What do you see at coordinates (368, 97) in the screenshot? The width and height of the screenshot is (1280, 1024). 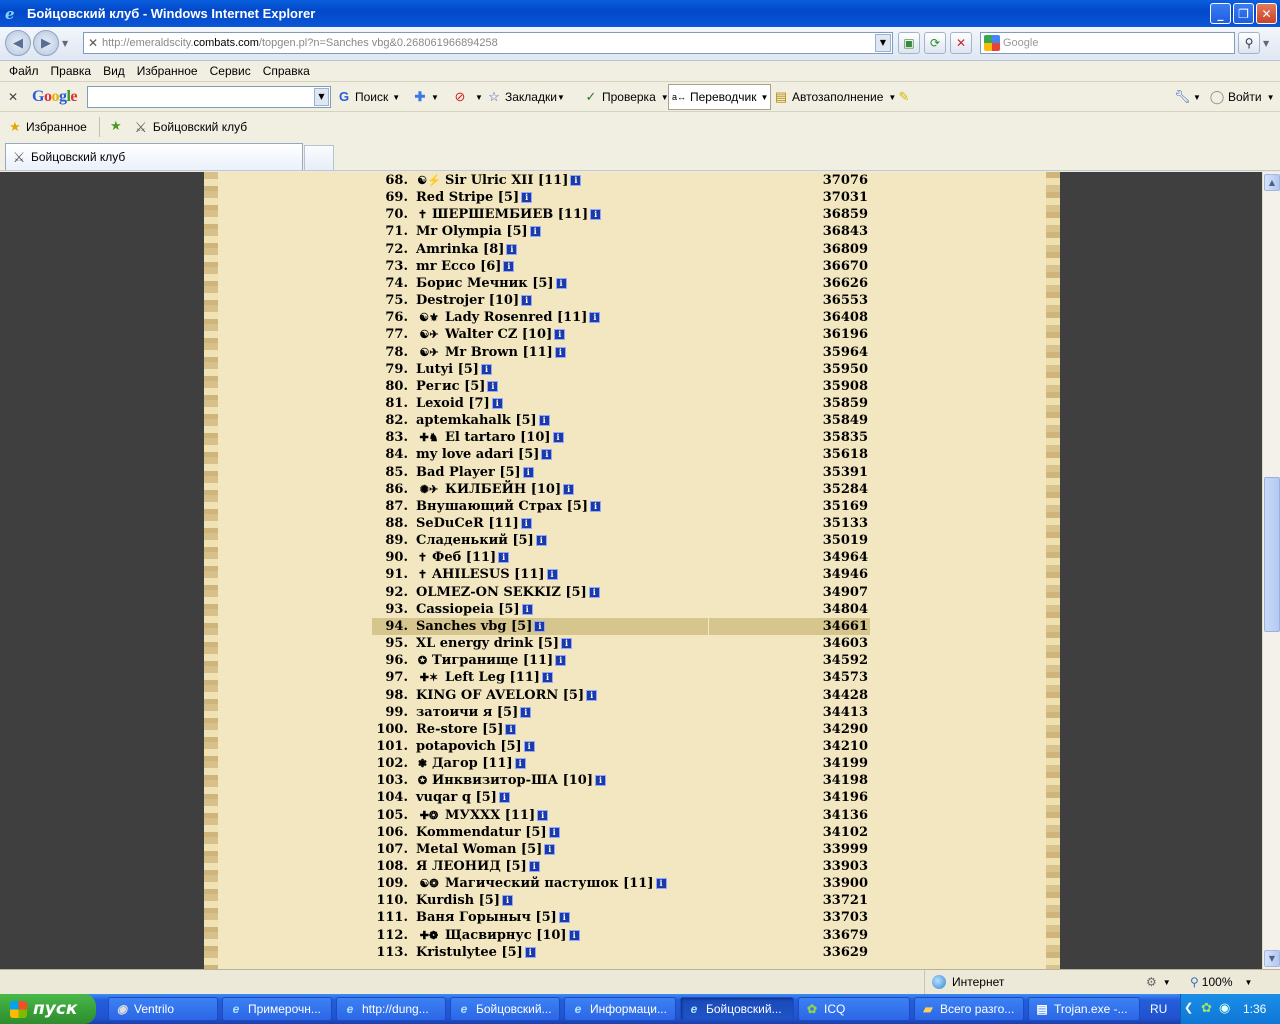 I see `google-search-button: G Поиск ▼` at bounding box center [368, 97].